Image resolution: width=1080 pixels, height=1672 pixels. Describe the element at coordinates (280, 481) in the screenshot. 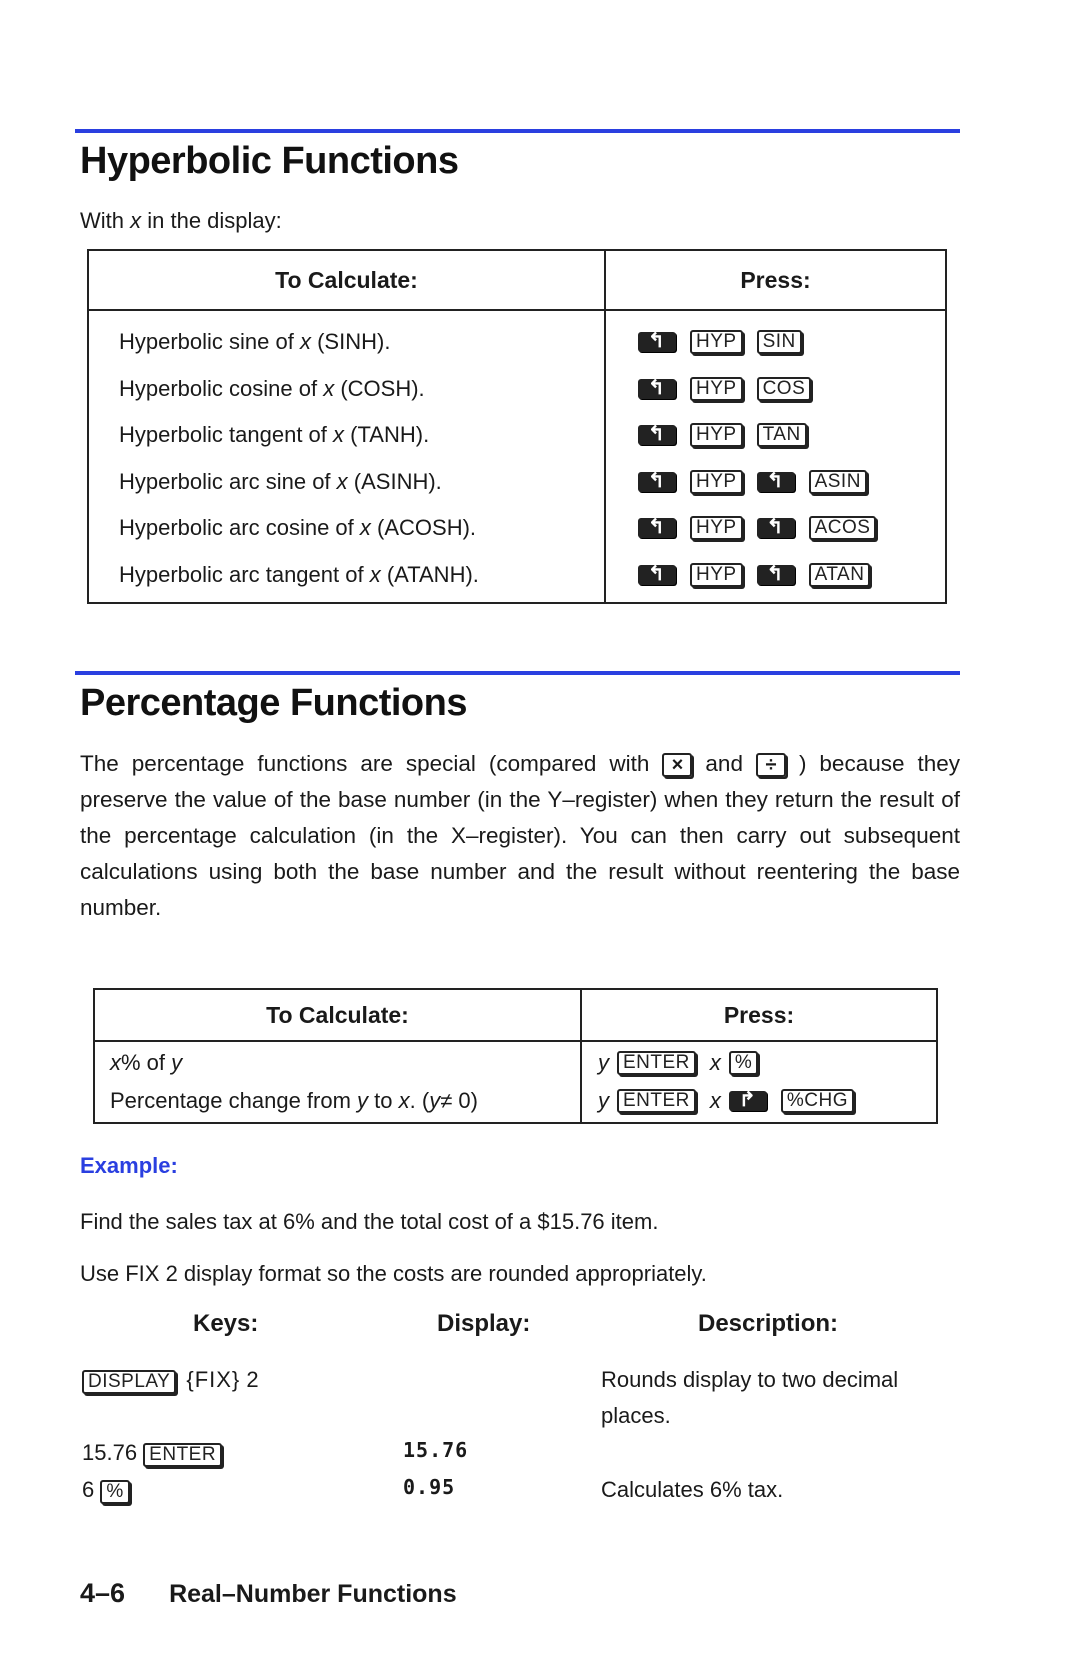

I see `hyperbolic-row-description: Hyperbolic arc sine of x (ASINH).` at that location.